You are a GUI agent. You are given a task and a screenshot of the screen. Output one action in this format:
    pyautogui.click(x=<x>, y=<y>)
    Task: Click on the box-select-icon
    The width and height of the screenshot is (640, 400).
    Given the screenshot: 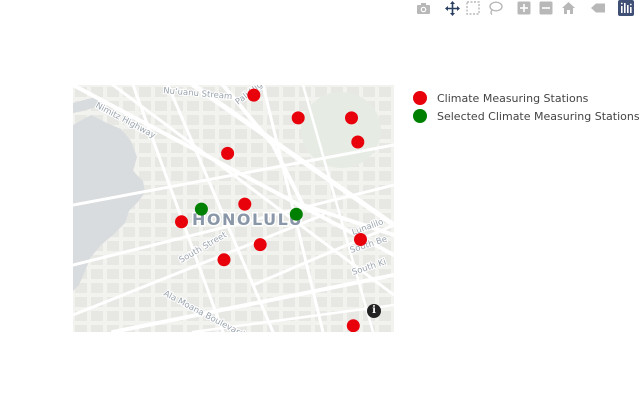 What is the action you would take?
    pyautogui.click(x=473, y=8)
    